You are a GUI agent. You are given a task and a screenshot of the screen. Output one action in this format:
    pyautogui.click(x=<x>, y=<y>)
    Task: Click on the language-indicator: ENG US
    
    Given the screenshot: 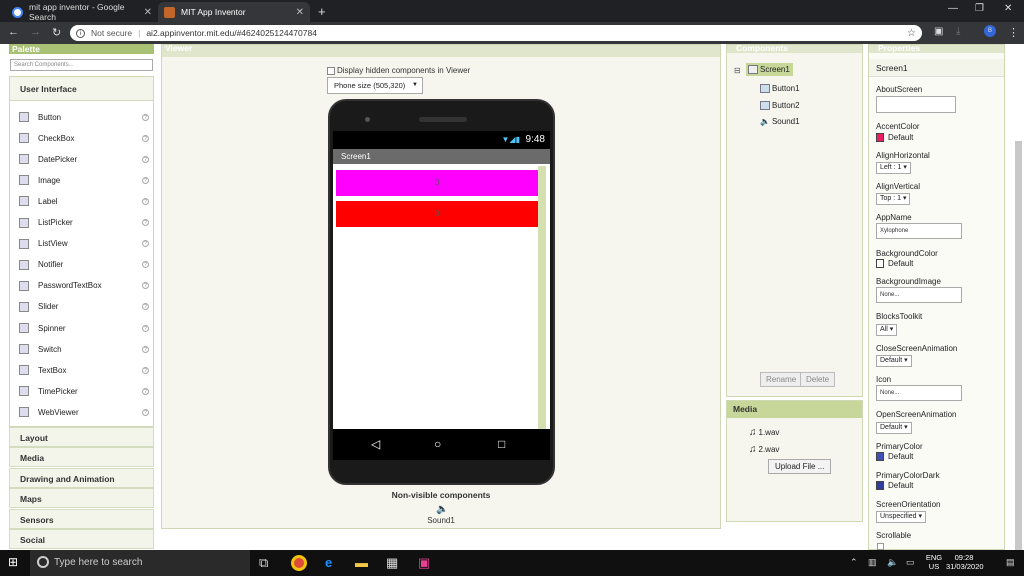 What is the action you would take?
    pyautogui.click(x=934, y=562)
    